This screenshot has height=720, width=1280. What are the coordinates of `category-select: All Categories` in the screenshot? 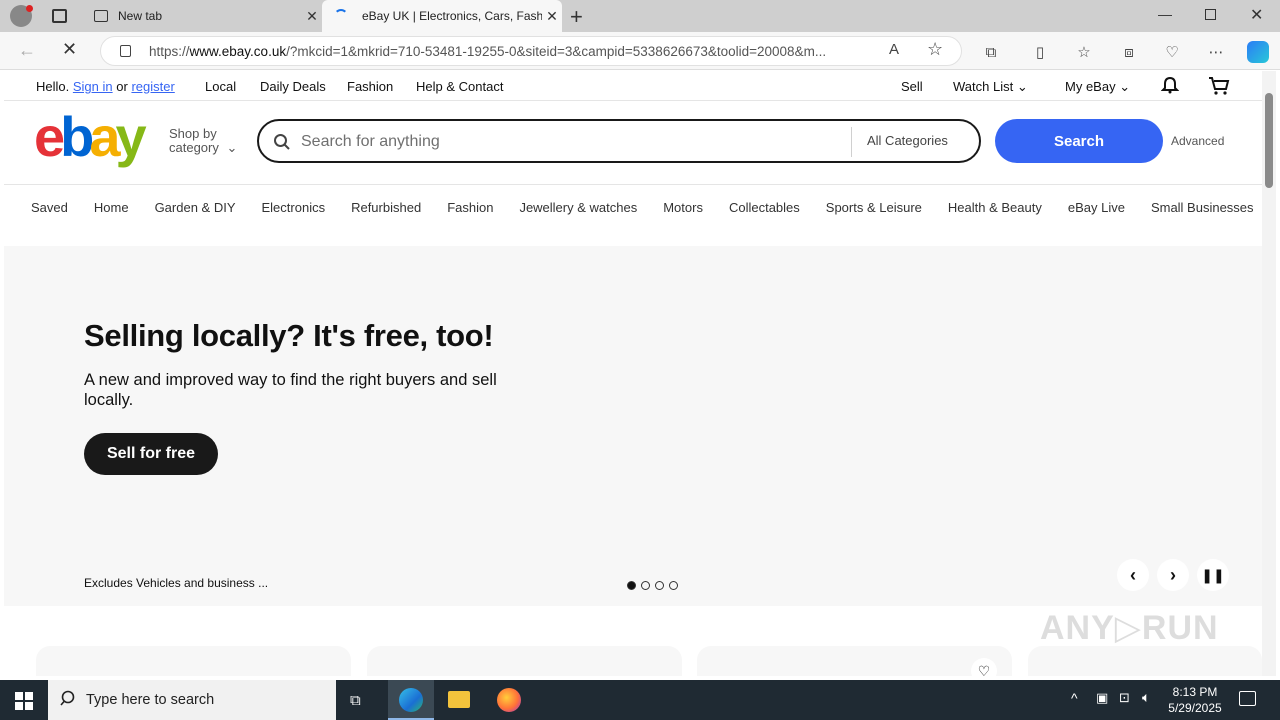 It's located at (907, 140).